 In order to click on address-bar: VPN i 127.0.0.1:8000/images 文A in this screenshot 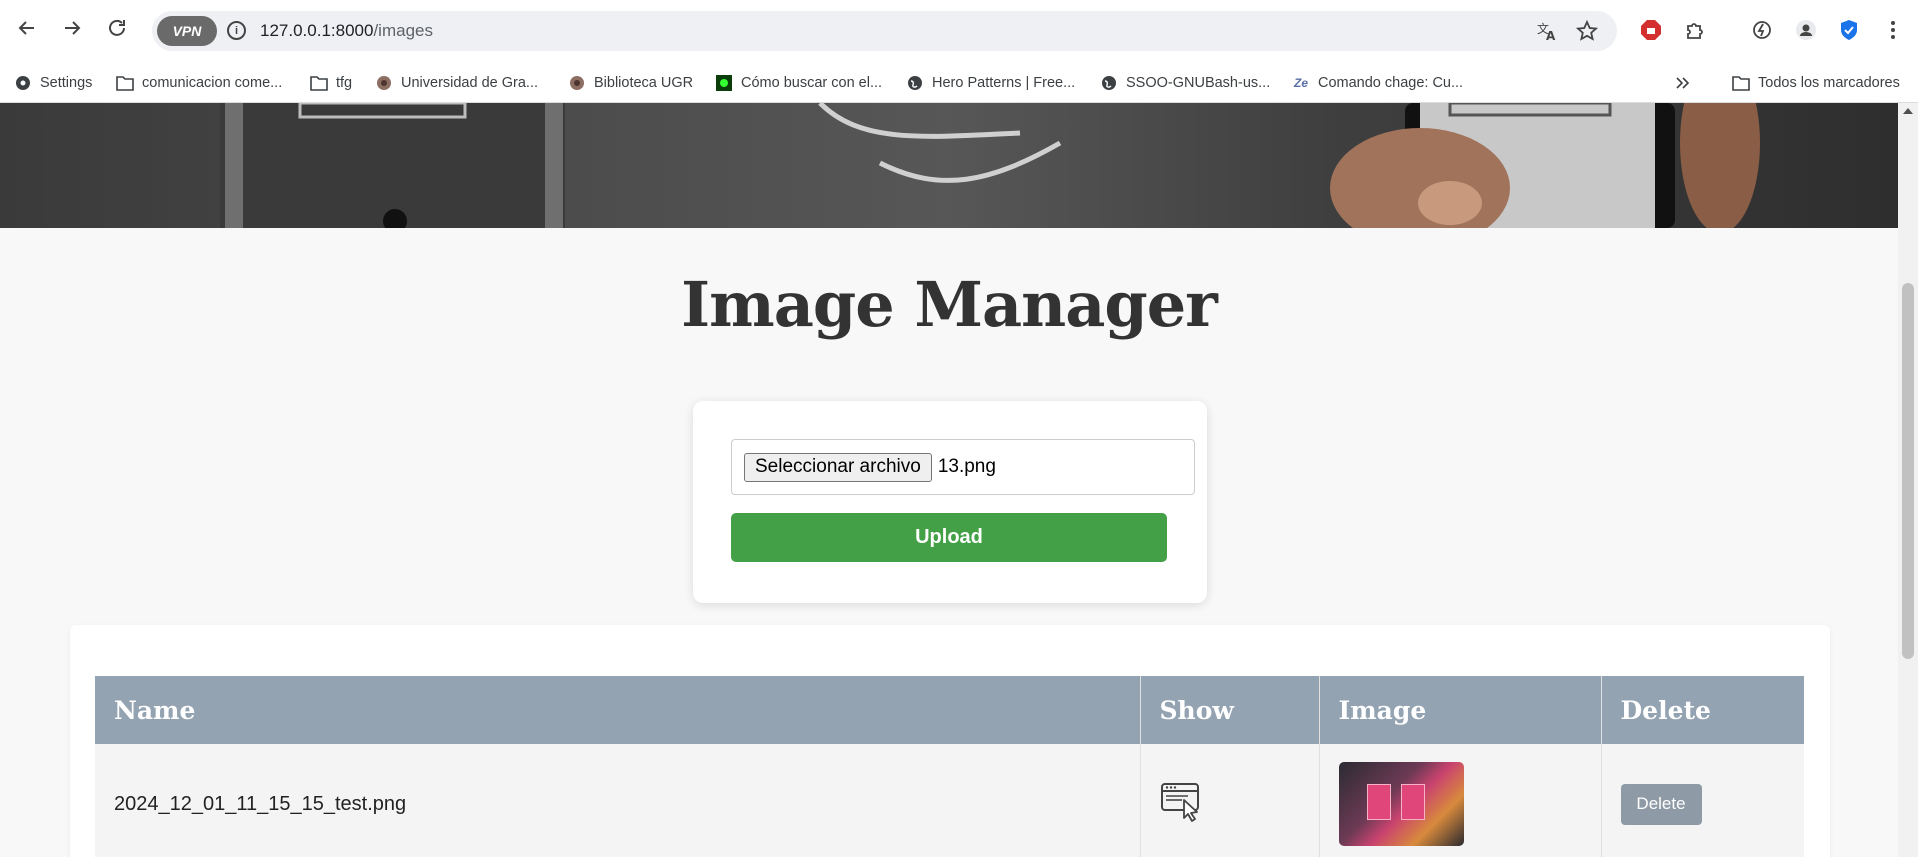, I will do `click(884, 31)`.